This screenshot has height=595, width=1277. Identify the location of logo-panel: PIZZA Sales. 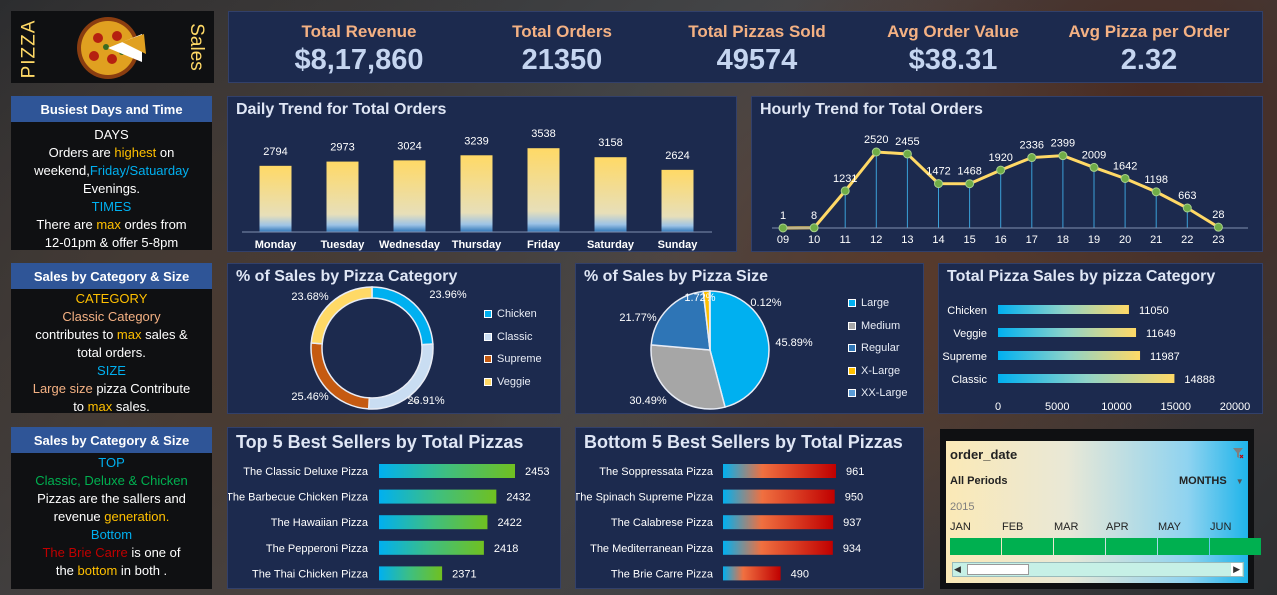
(112, 47).